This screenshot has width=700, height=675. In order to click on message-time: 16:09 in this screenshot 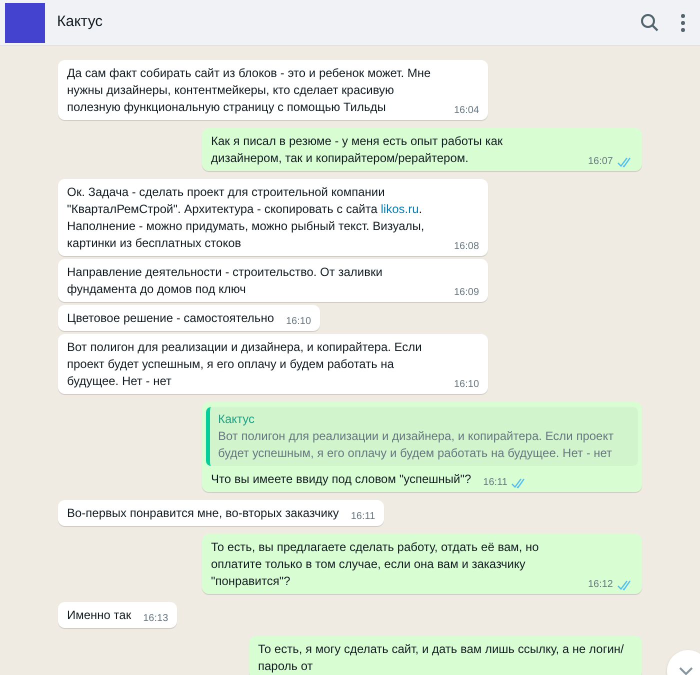, I will do `click(467, 293)`.